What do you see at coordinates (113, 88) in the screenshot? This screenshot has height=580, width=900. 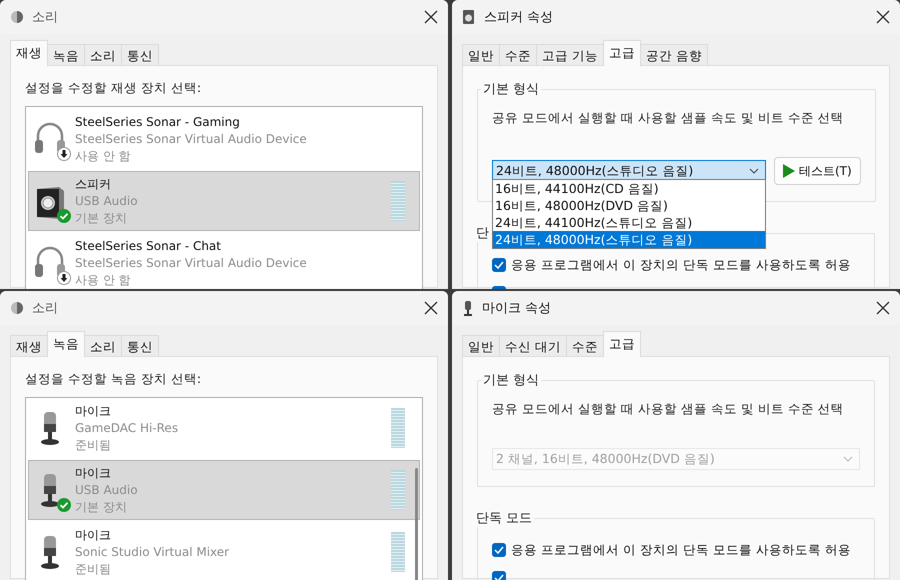 I see `instruction-text: 설정을 수정할 재생 장치 선택:` at bounding box center [113, 88].